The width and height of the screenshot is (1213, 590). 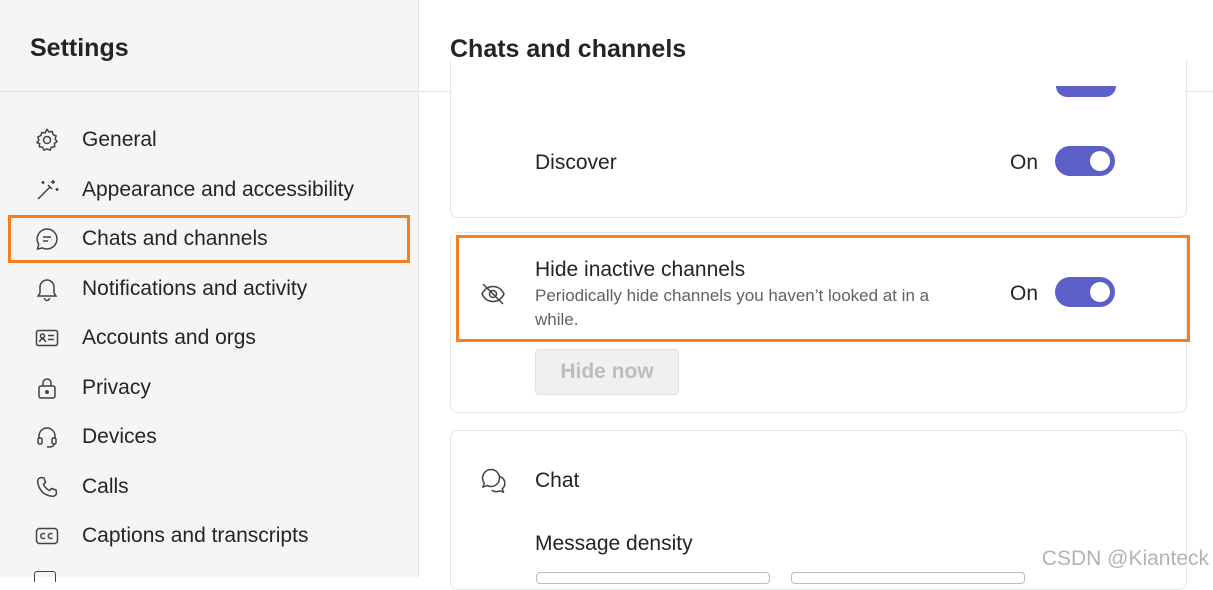 I want to click on sidebar-item-captions: Captions and transcripts, so click(x=209, y=536).